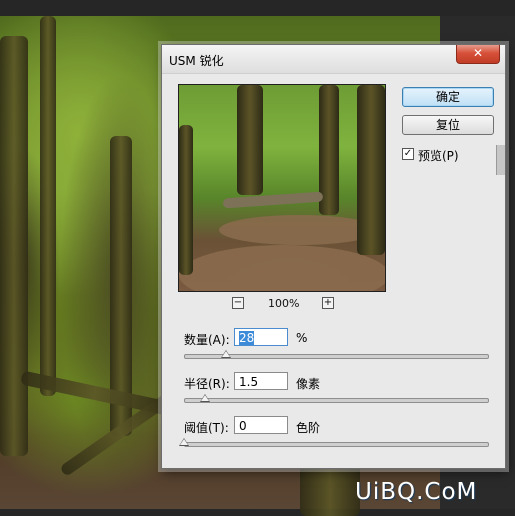 Image resolution: width=515 pixels, height=516 pixels. Describe the element at coordinates (328, 303) in the screenshot. I see `zoom-in-button: +` at that location.